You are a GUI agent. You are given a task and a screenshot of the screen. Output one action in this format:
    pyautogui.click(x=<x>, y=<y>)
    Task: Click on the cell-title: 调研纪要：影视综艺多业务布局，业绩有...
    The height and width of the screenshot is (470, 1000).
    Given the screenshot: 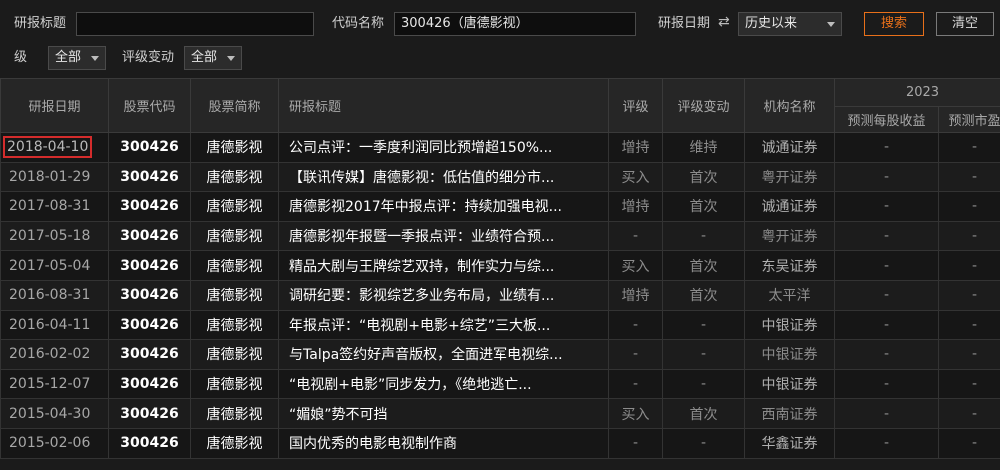 What is the action you would take?
    pyautogui.click(x=443, y=295)
    